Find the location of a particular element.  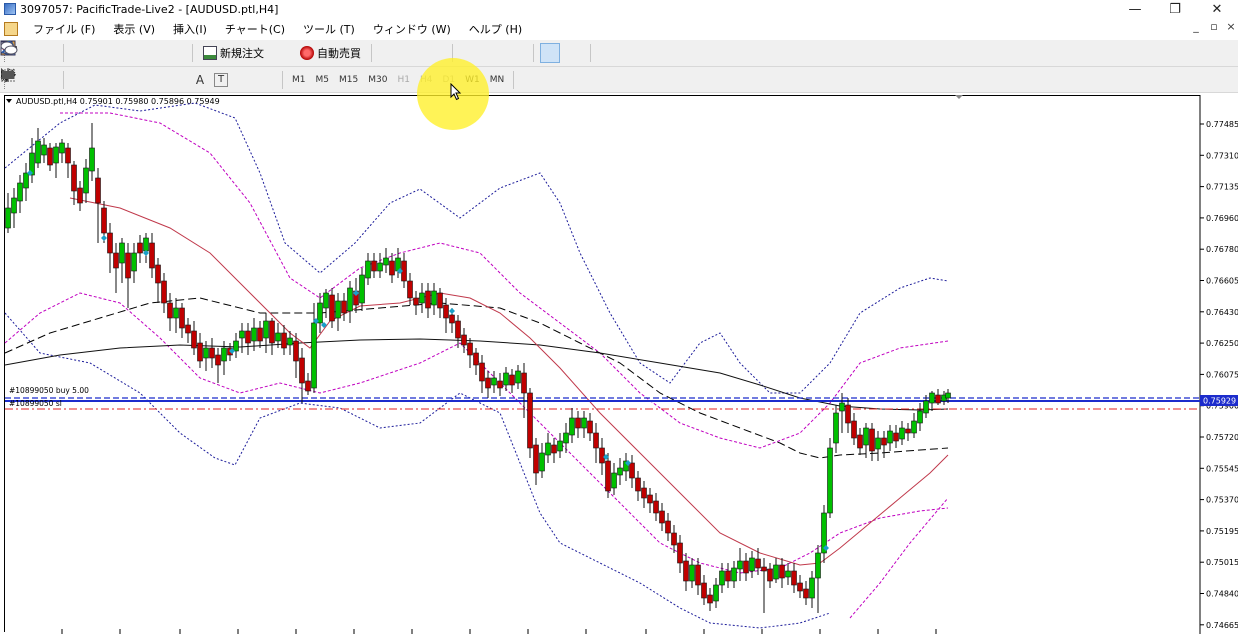

strategy-tester-icon is located at coordinates (93, 52).